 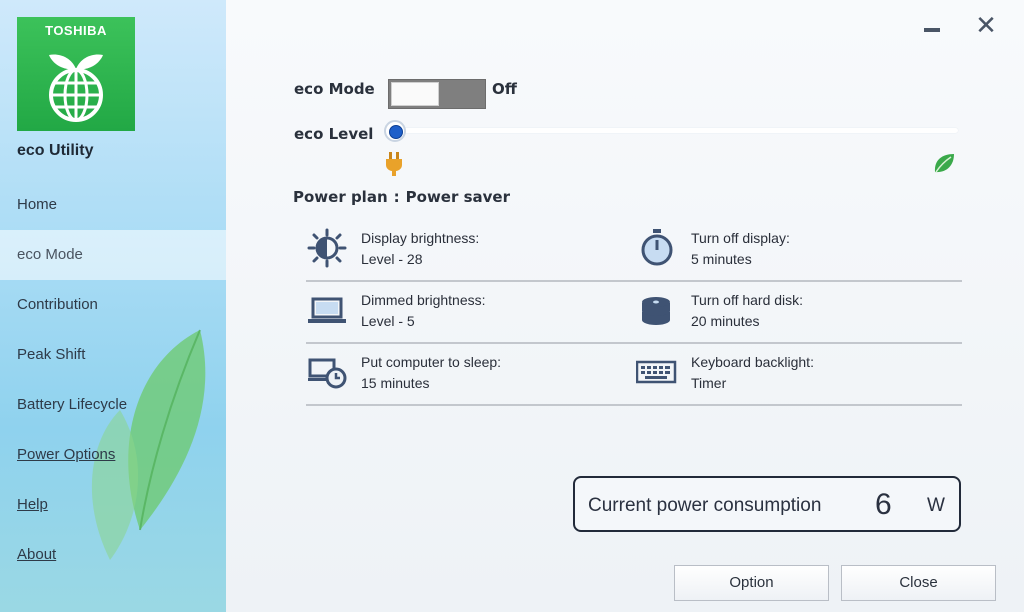 I want to click on setting-value: 5 minutes, so click(x=721, y=259).